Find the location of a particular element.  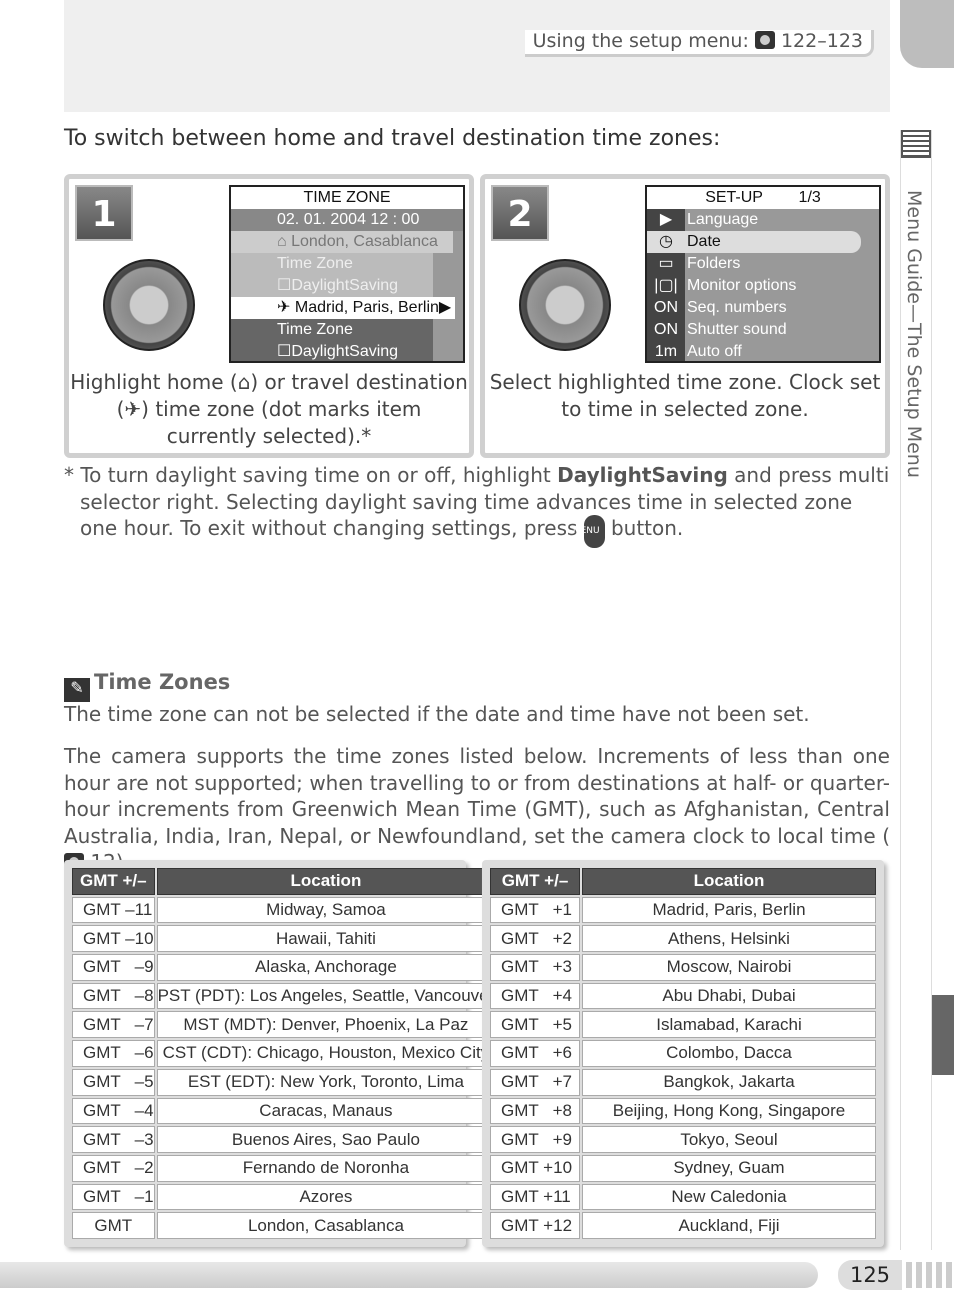

table-row: GMT +10 Sydney, Guam is located at coordinates (683, 1168).